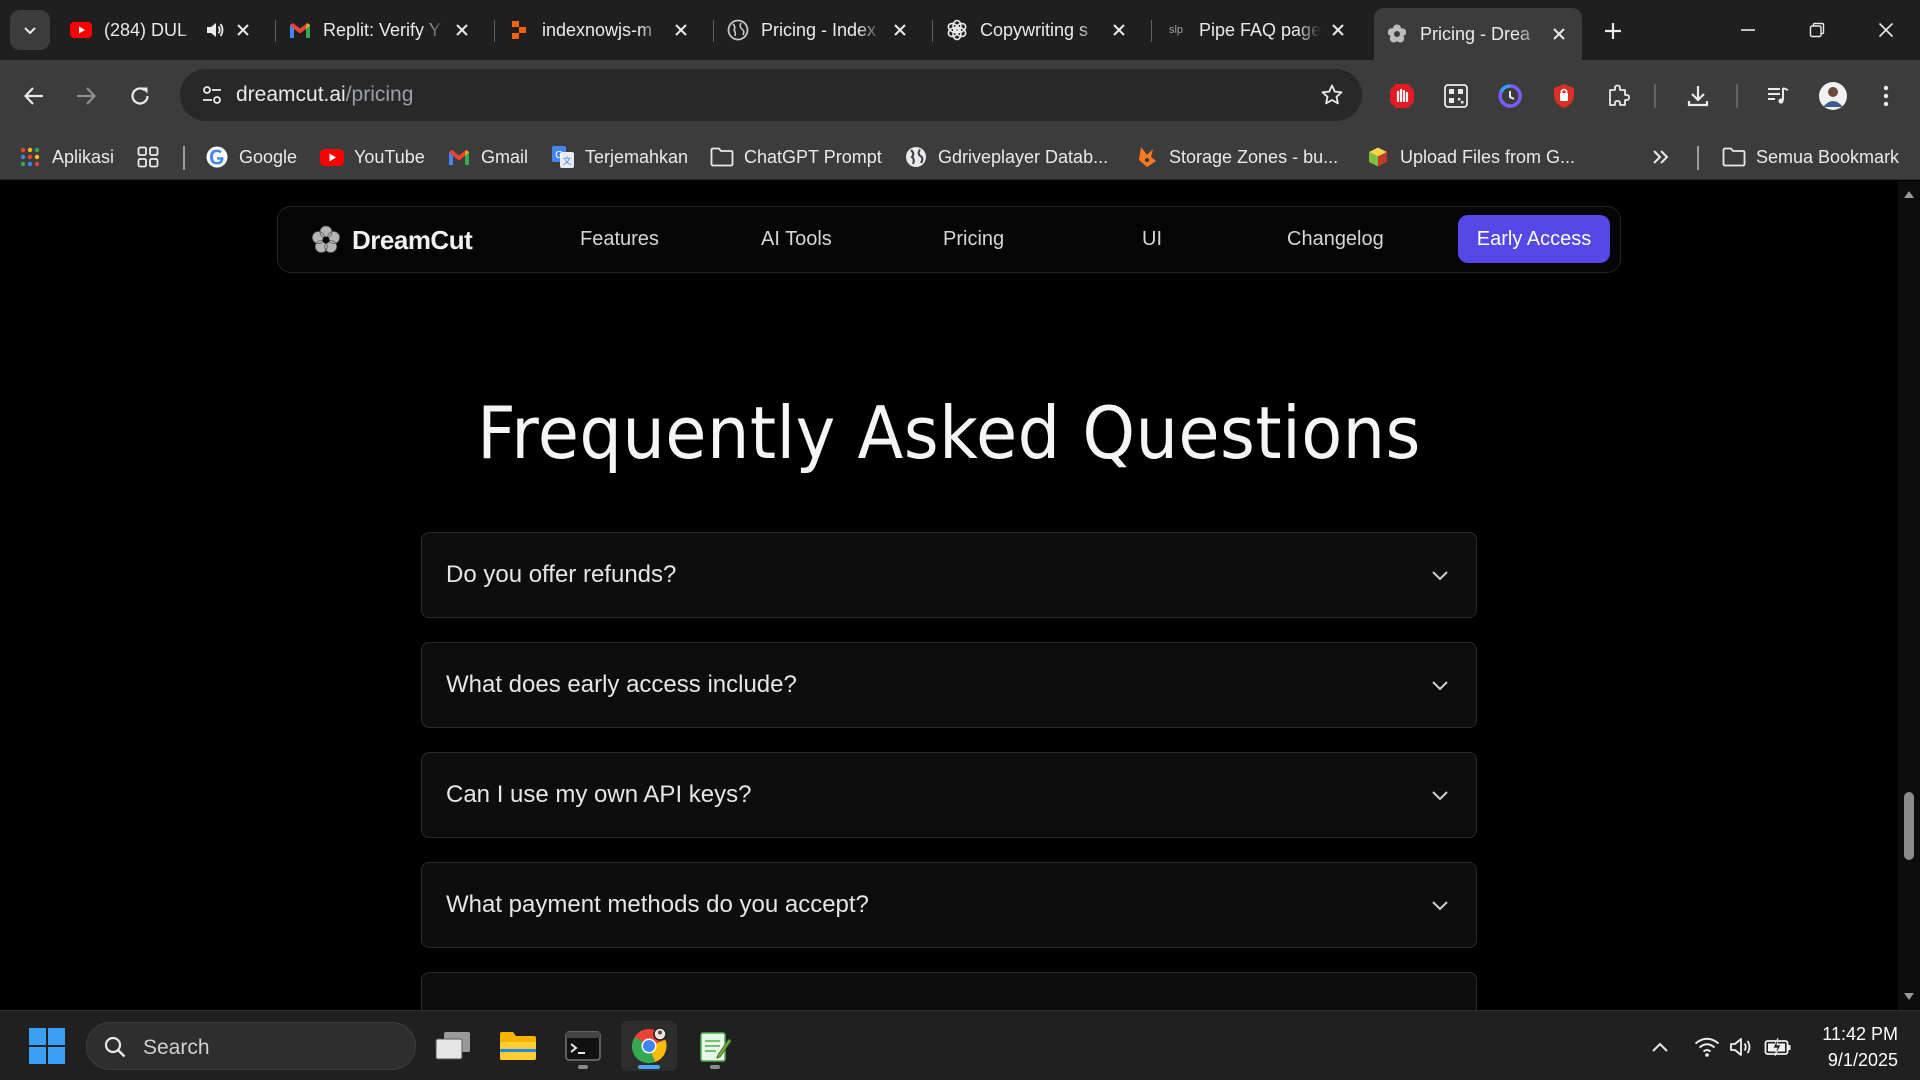  What do you see at coordinates (1564, 96) in the screenshot?
I see `shield-extension-icon` at bounding box center [1564, 96].